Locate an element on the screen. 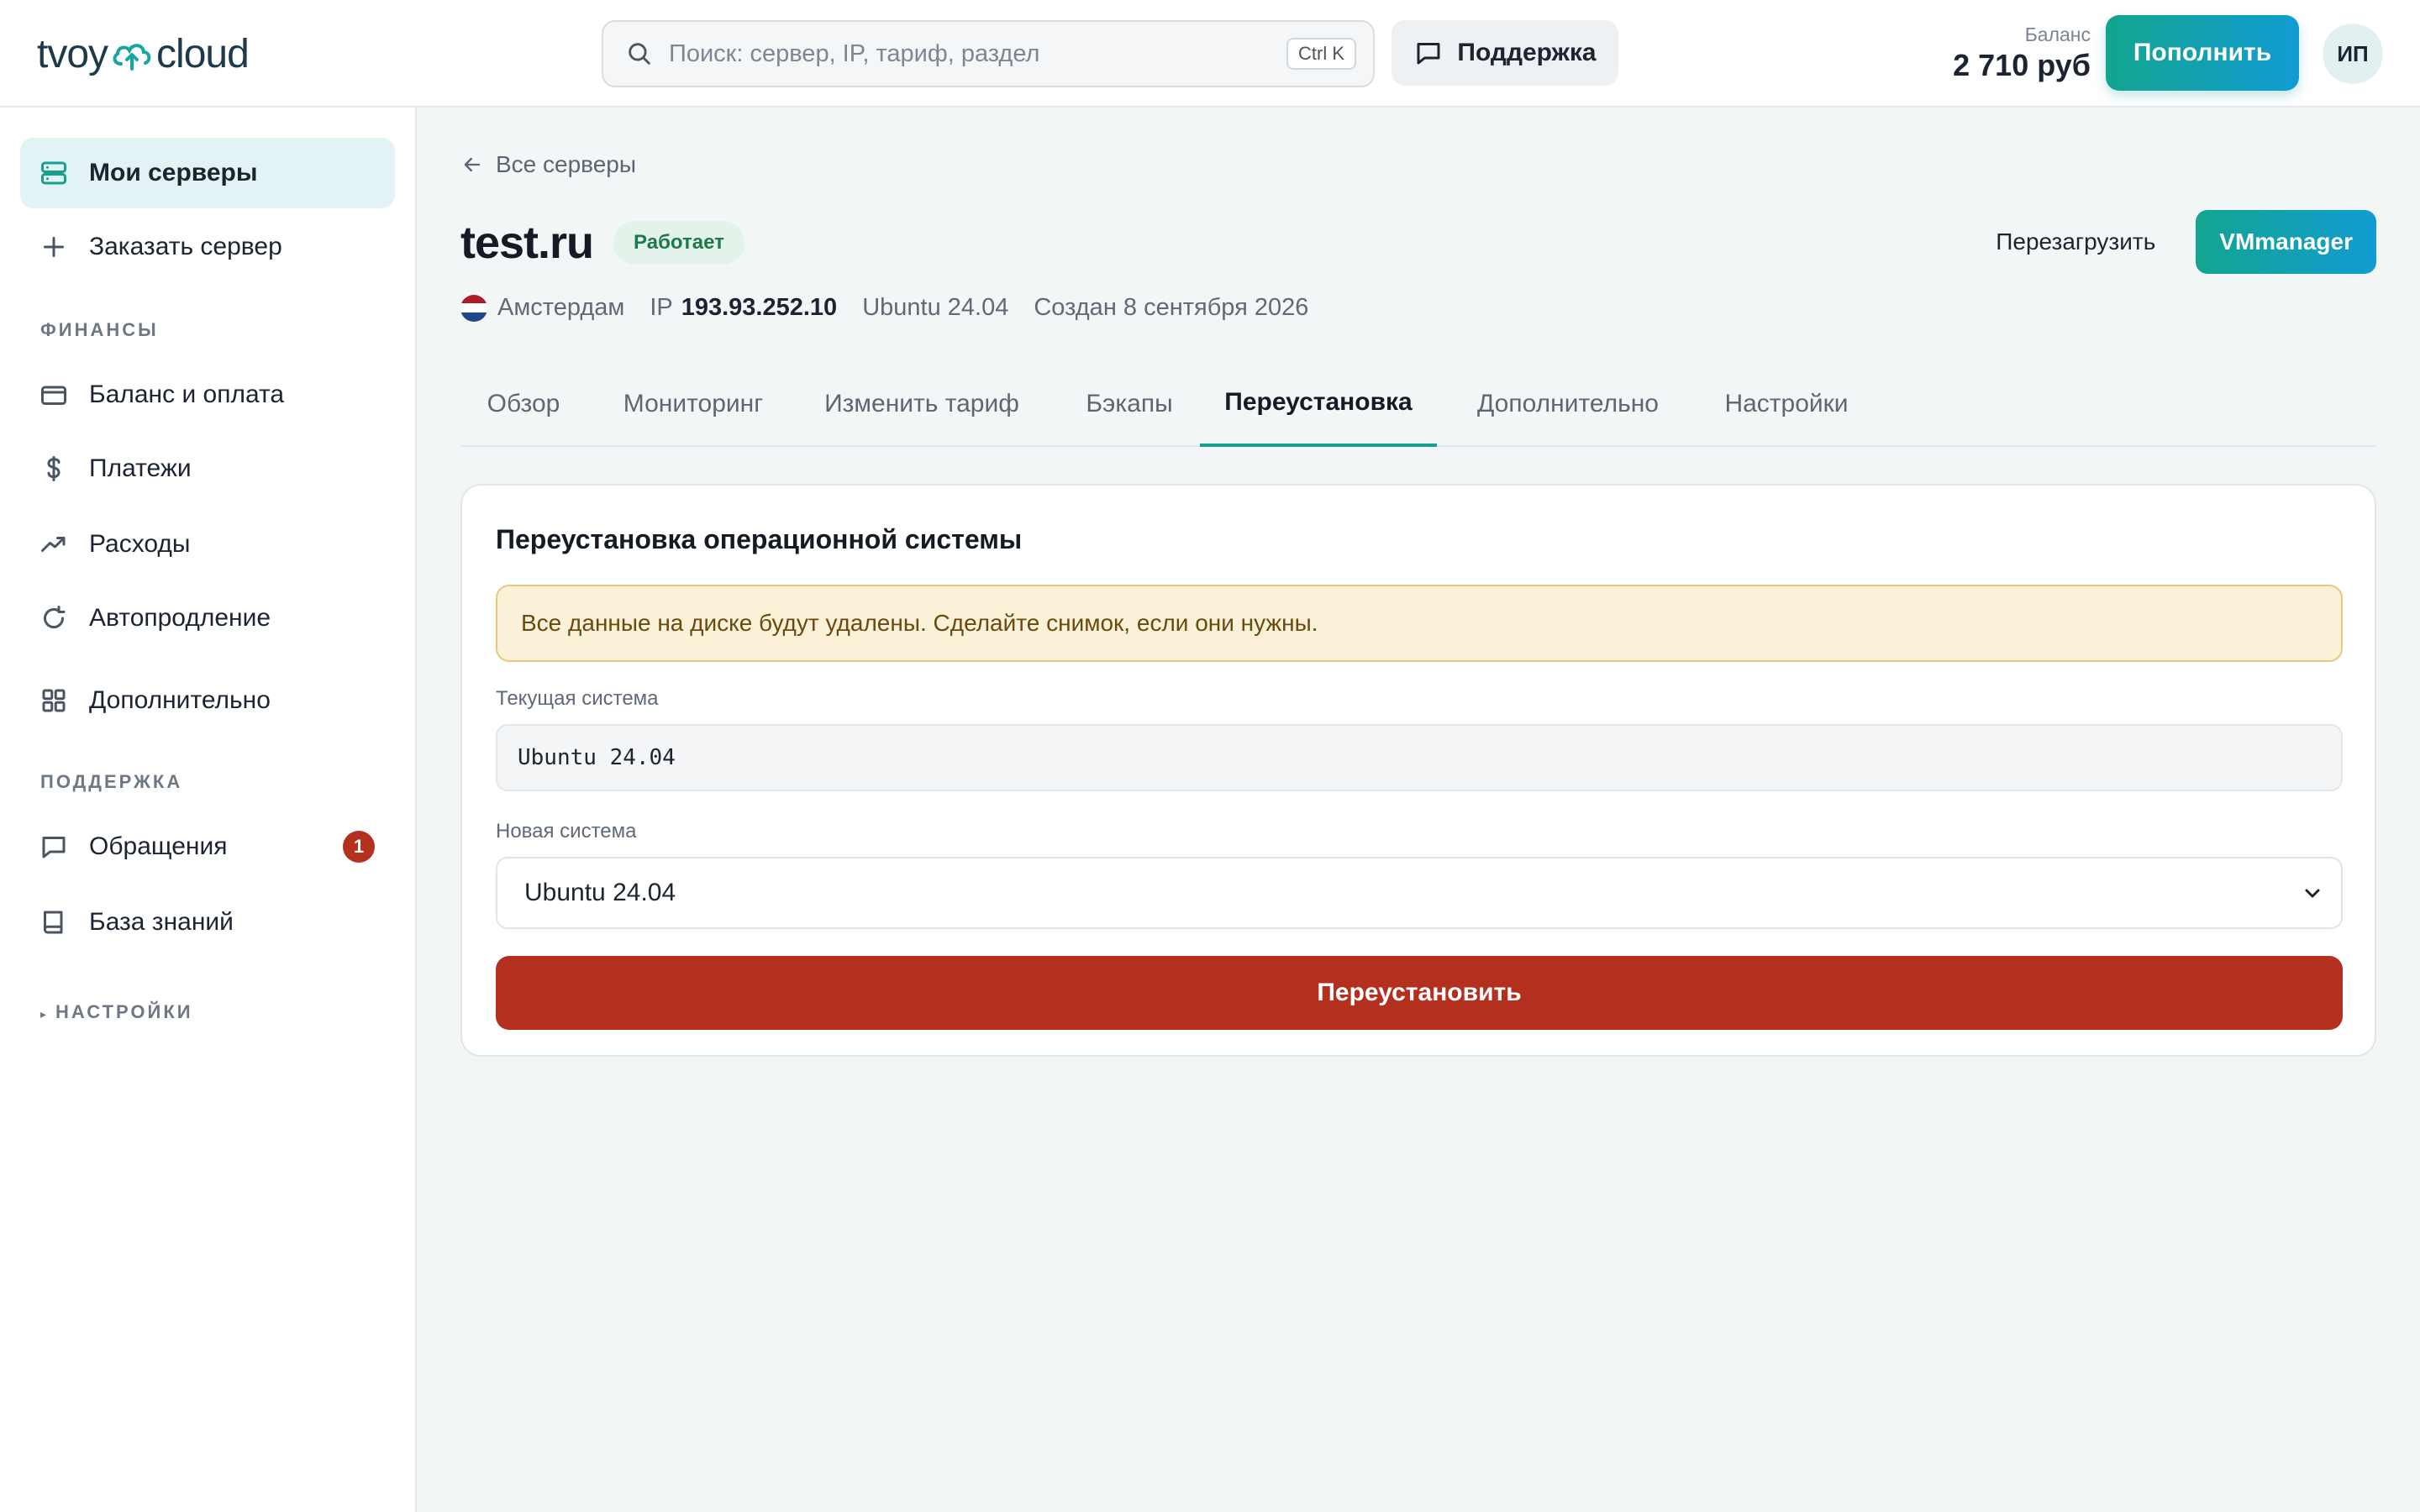  sidebar-item-my-servers: Мои серверы is located at coordinates (207, 173).